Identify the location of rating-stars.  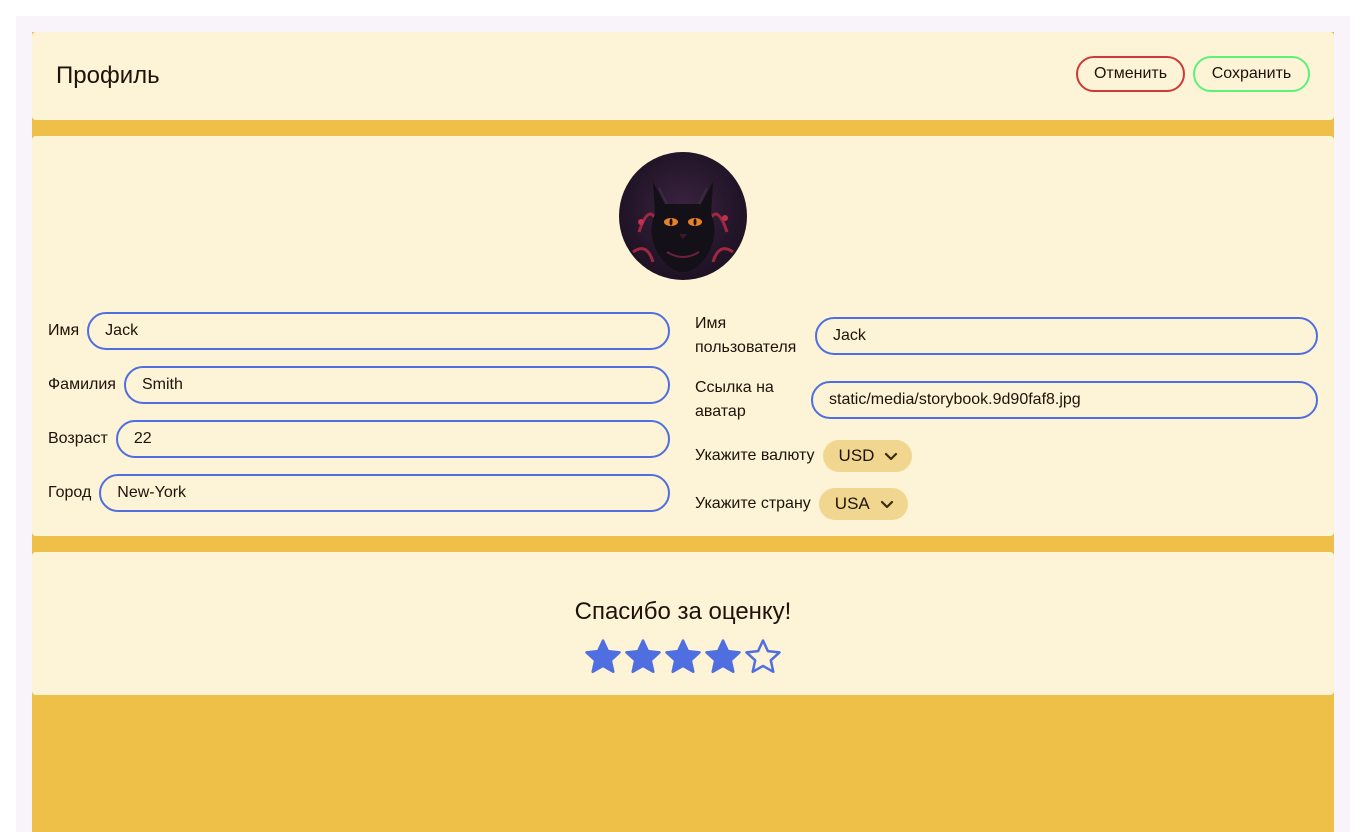
(683, 657).